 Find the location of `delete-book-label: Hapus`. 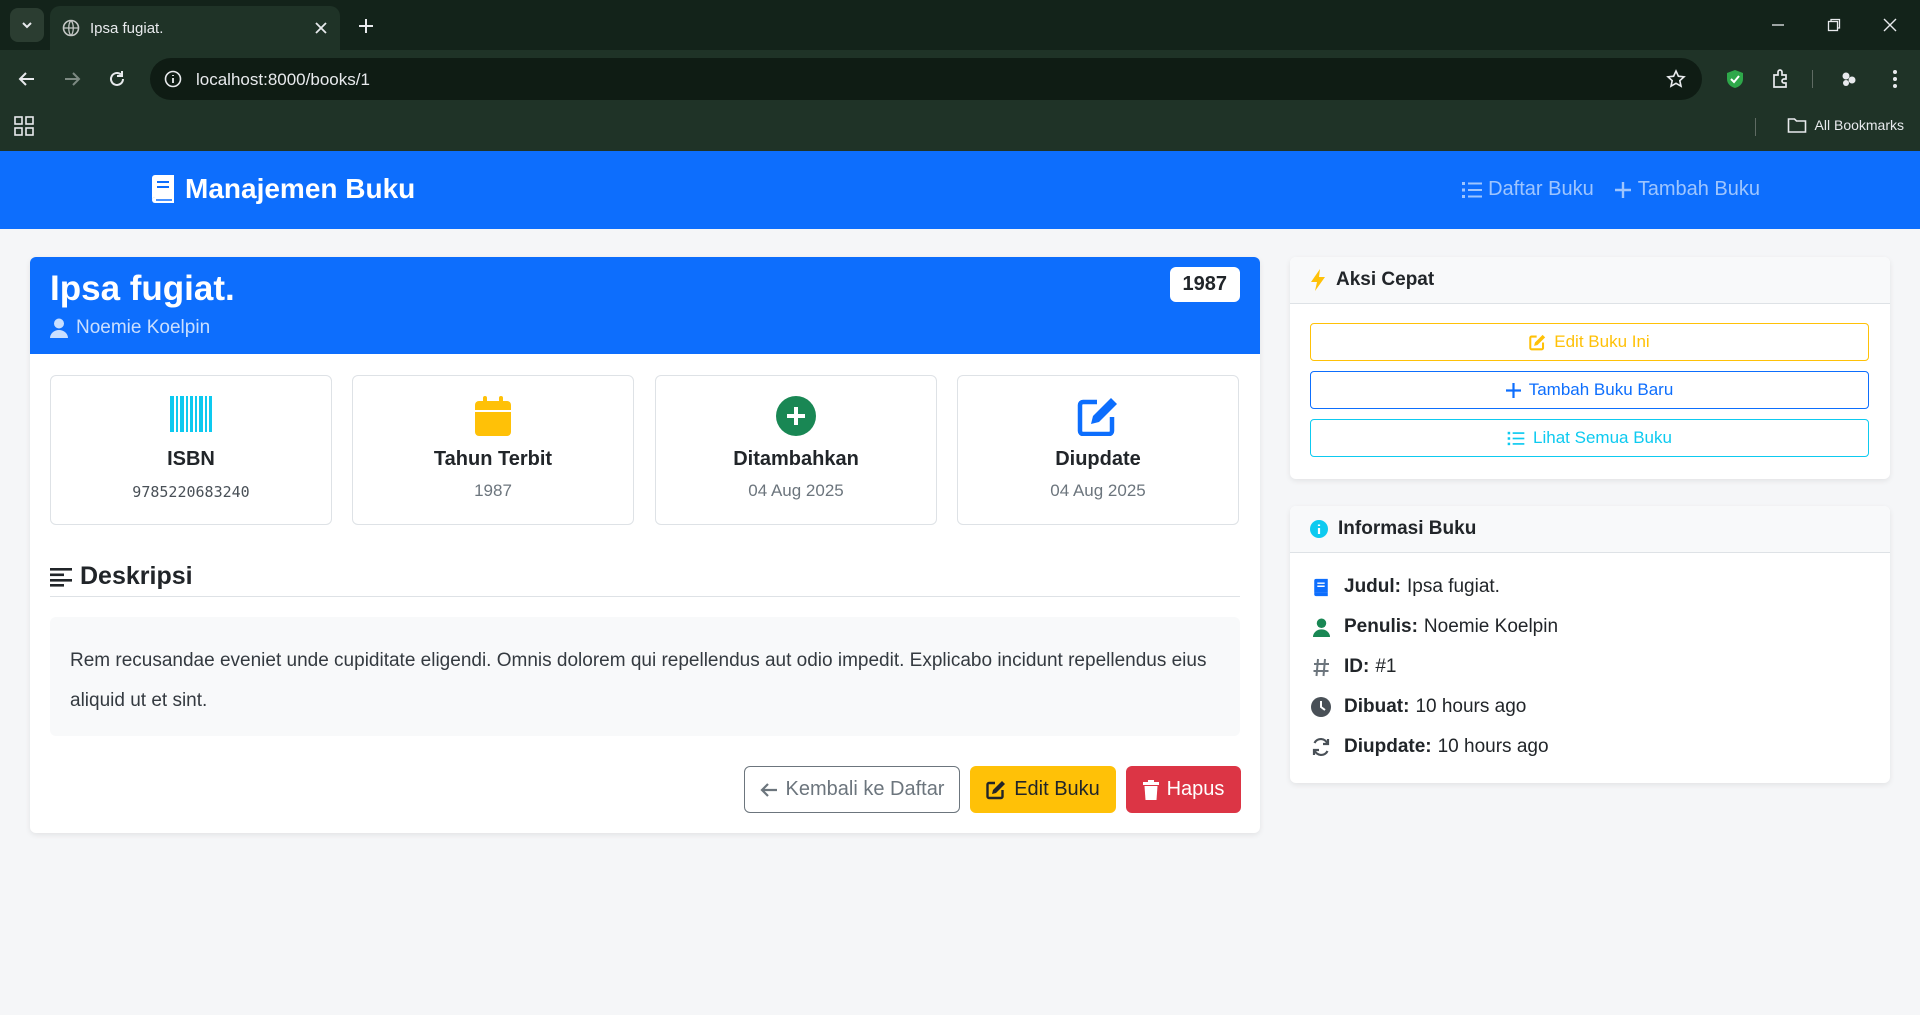

delete-book-label: Hapus is located at coordinates (1195, 789).